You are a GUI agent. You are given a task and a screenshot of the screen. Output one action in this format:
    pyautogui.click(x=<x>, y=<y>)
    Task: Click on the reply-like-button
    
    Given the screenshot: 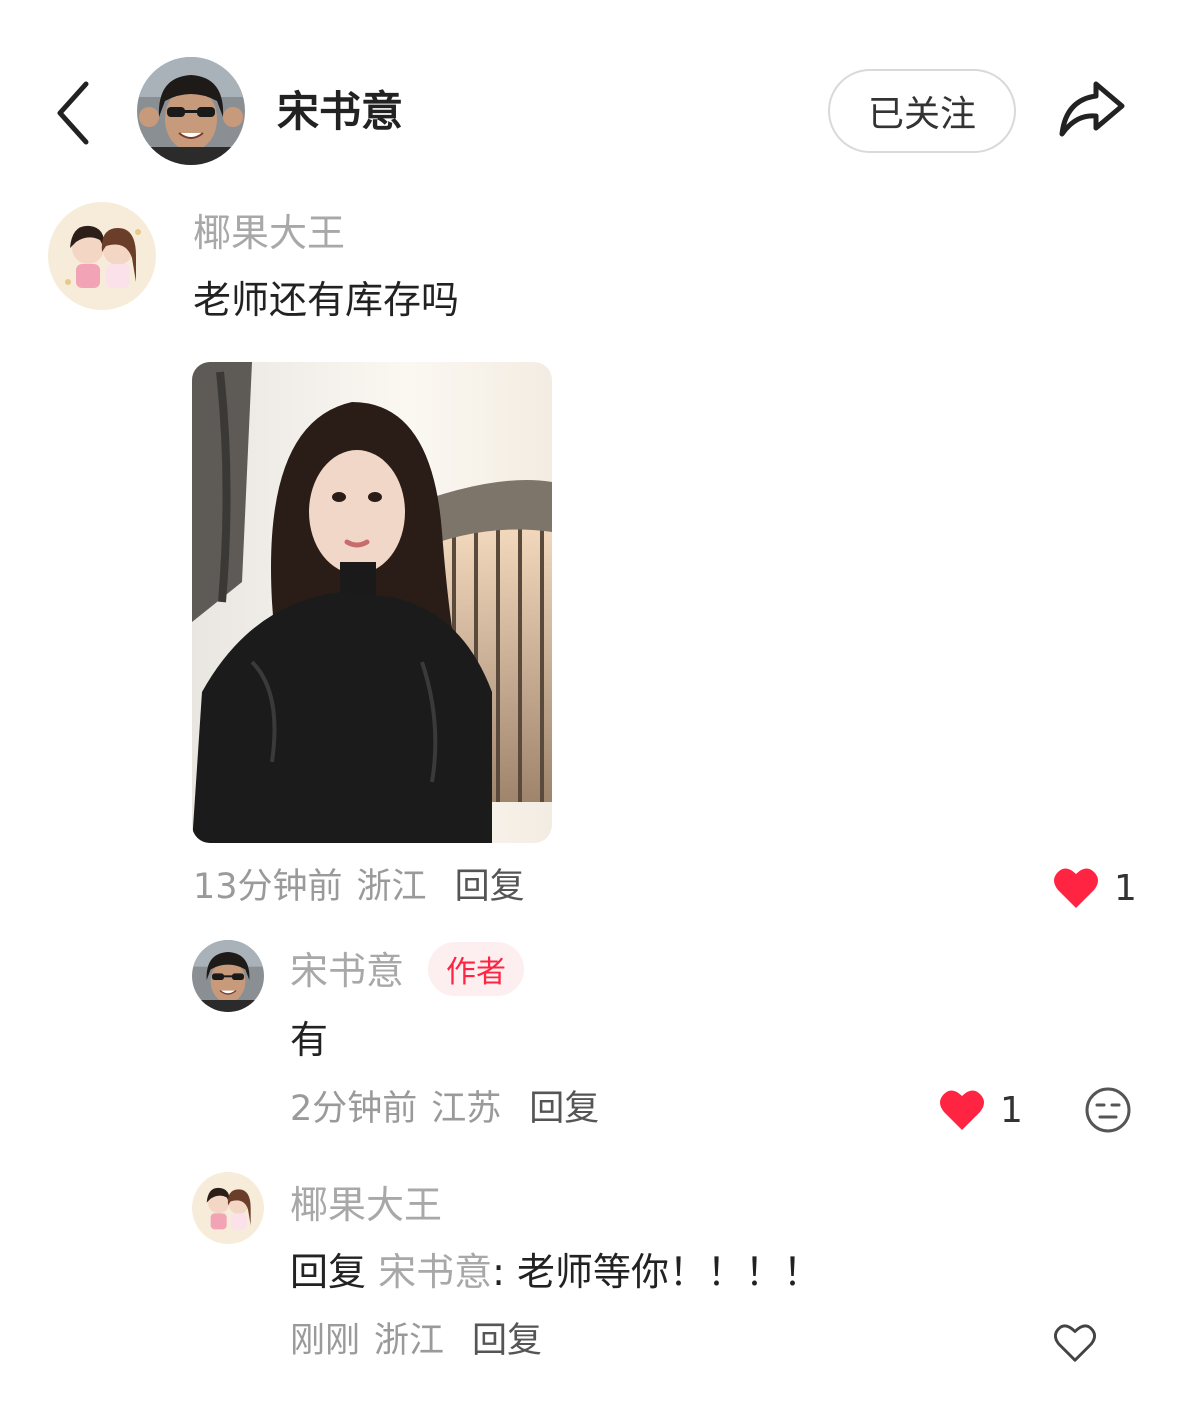 What is the action you would take?
    pyautogui.click(x=1075, y=1343)
    